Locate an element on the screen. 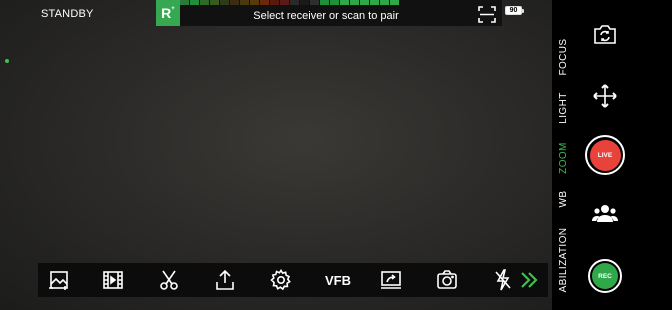 The width and height of the screenshot is (672, 310). vfb-button: VFB is located at coordinates (338, 280).